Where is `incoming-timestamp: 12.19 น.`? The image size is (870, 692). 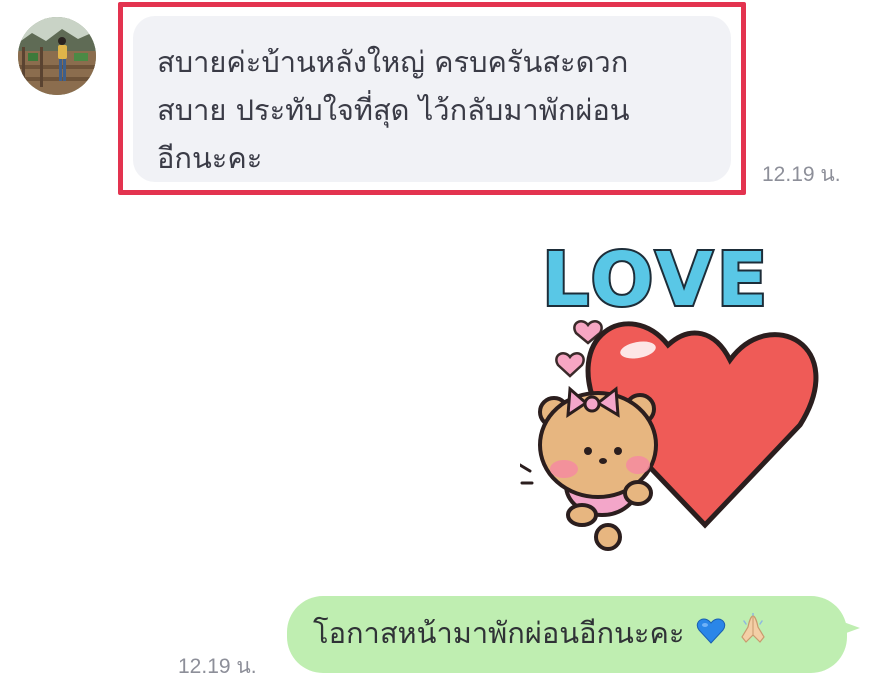 incoming-timestamp: 12.19 น. is located at coordinates (801, 174).